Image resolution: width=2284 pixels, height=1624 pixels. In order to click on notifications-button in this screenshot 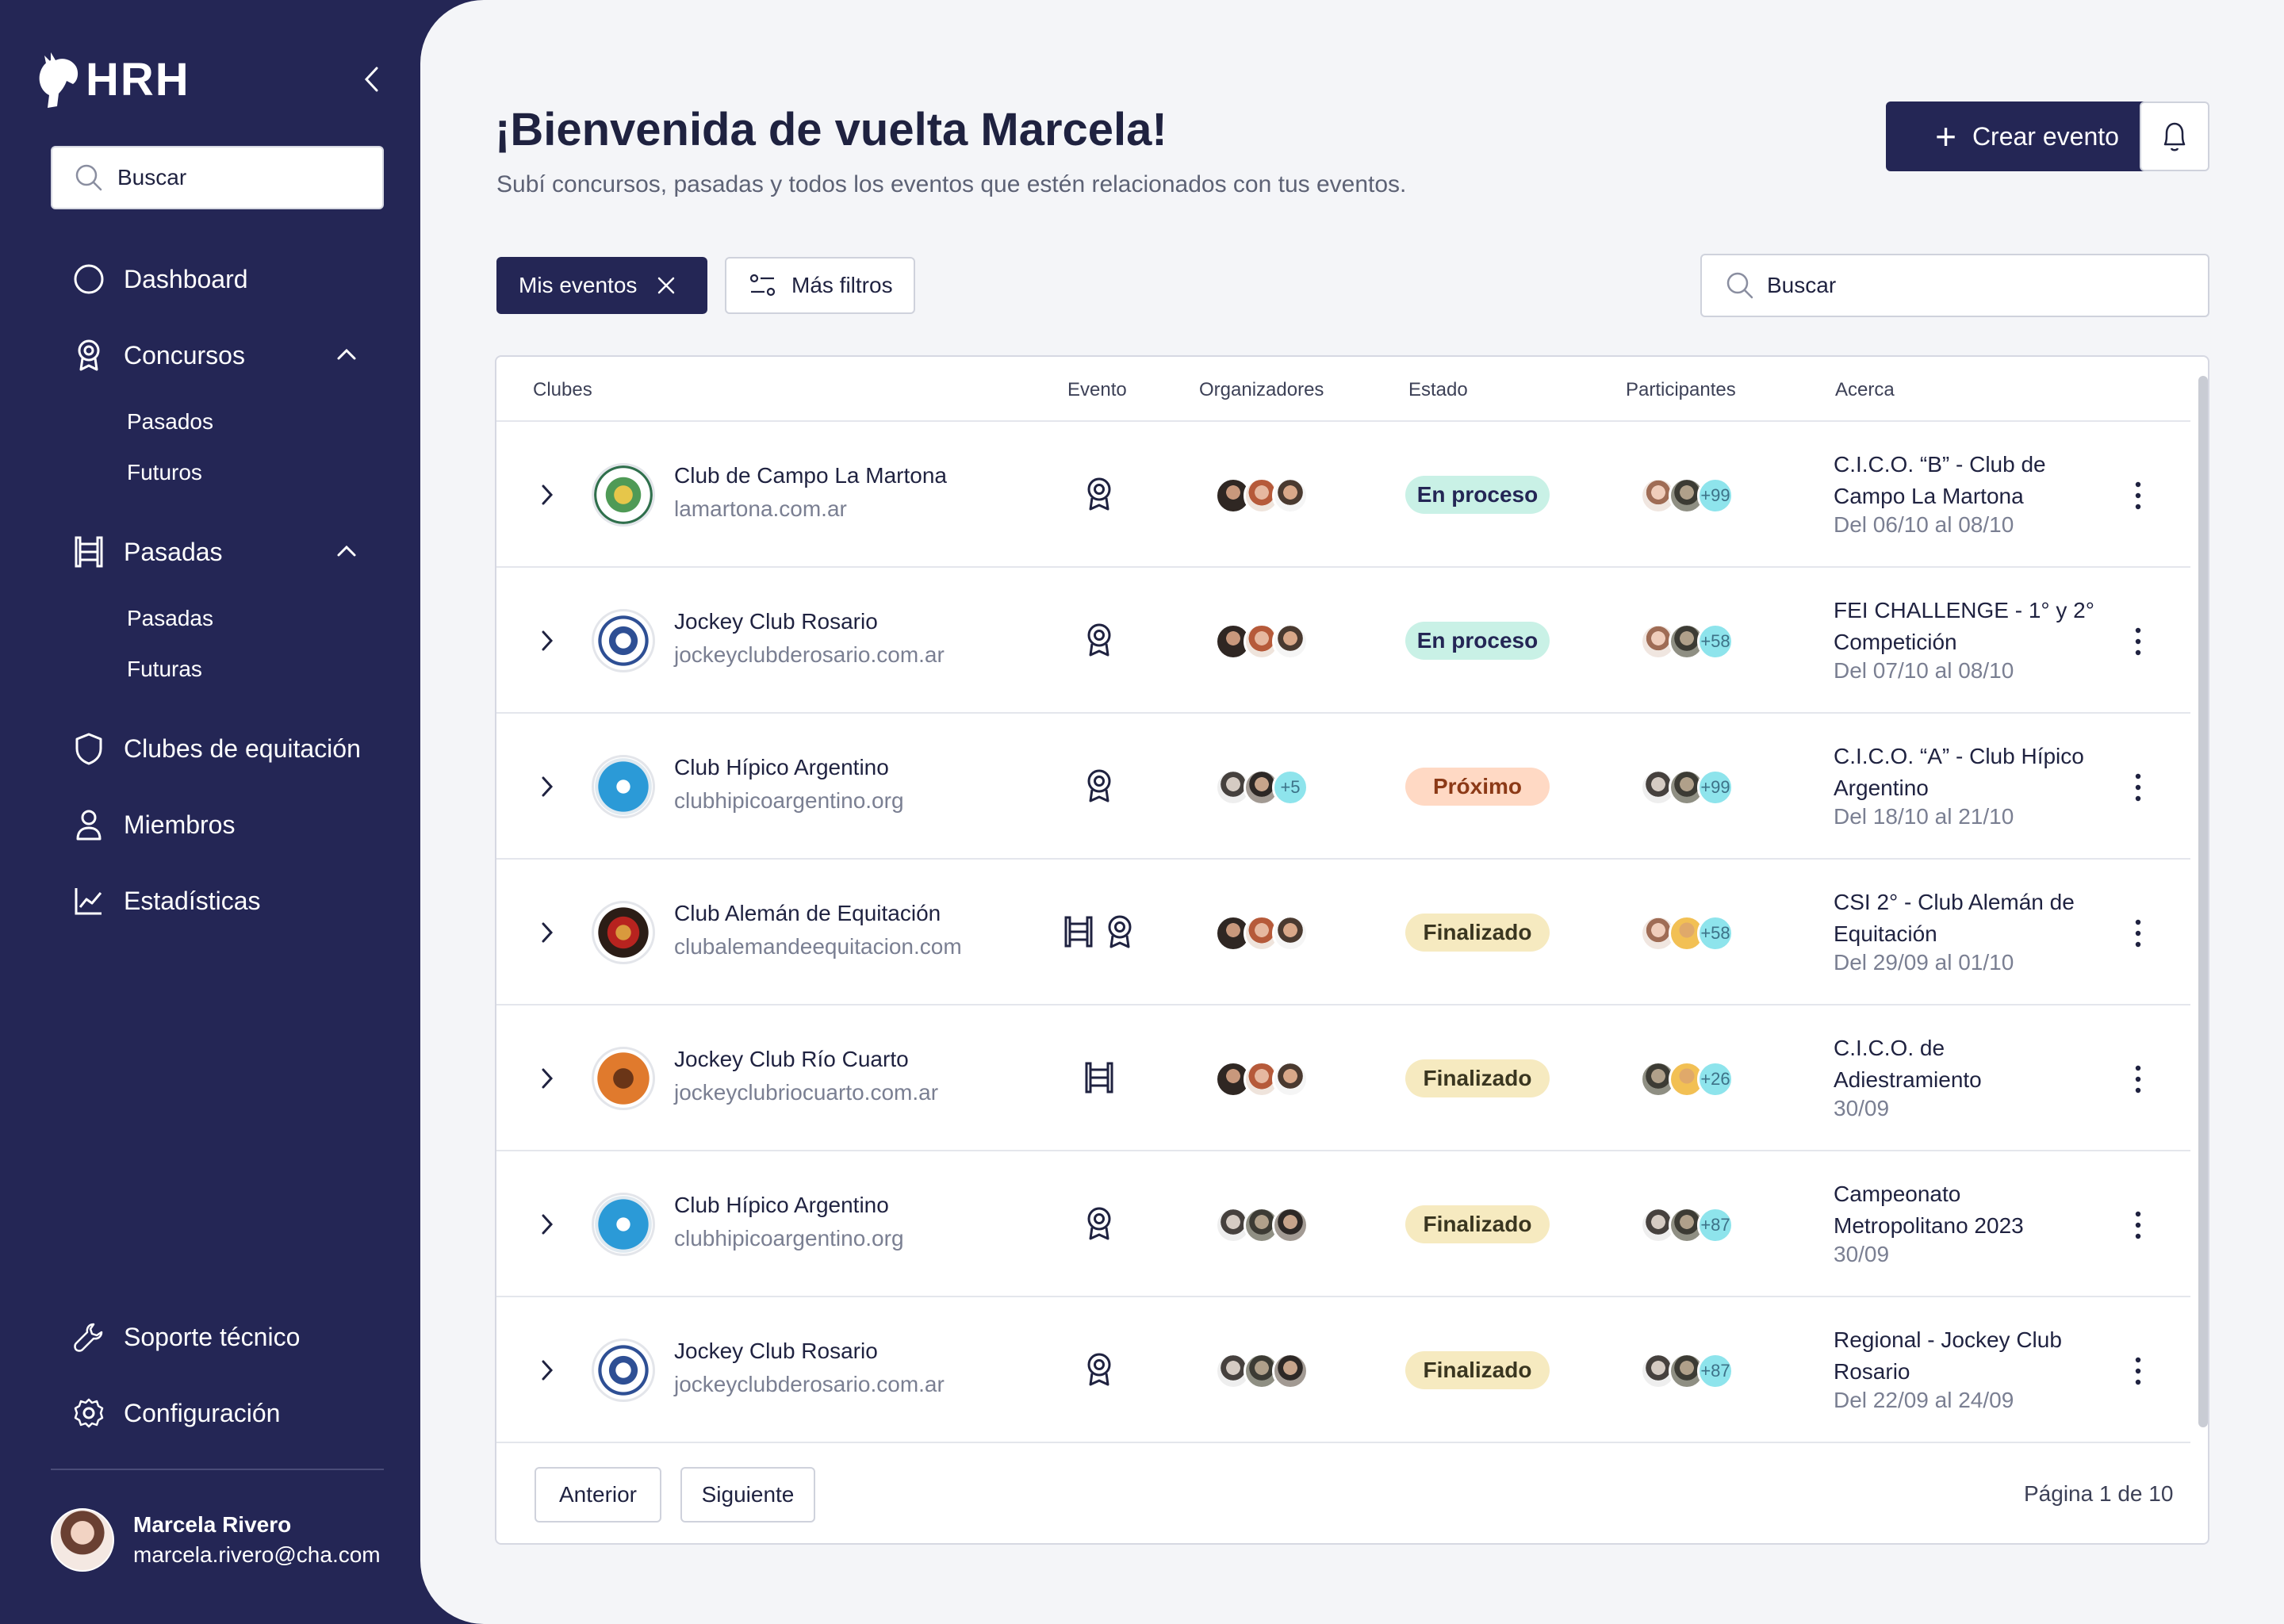, I will do `click(2174, 136)`.